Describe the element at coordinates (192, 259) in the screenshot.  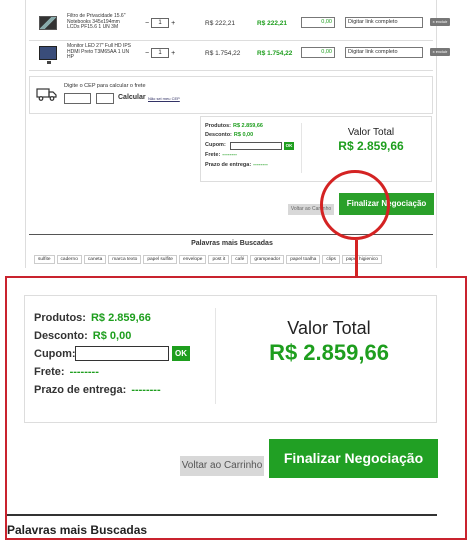
I see `tag-envelope: envelope` at that location.